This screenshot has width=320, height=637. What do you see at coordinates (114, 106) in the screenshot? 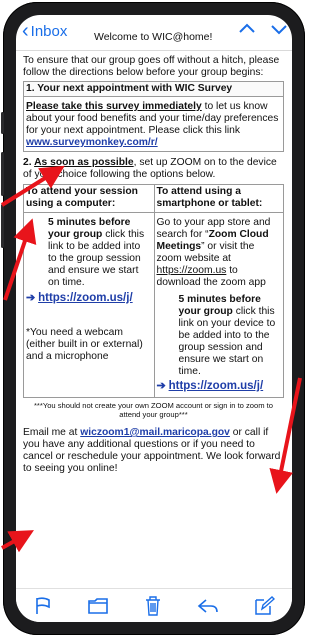
I see `survey-lead: Please take this survey immediately` at bounding box center [114, 106].